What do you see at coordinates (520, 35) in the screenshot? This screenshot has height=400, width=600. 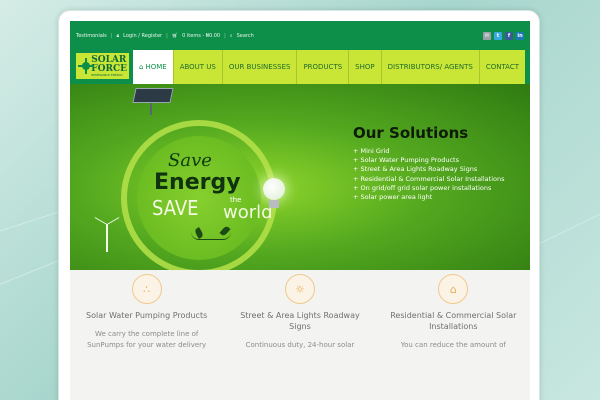 I see `linkedin-icon: in` at bounding box center [520, 35].